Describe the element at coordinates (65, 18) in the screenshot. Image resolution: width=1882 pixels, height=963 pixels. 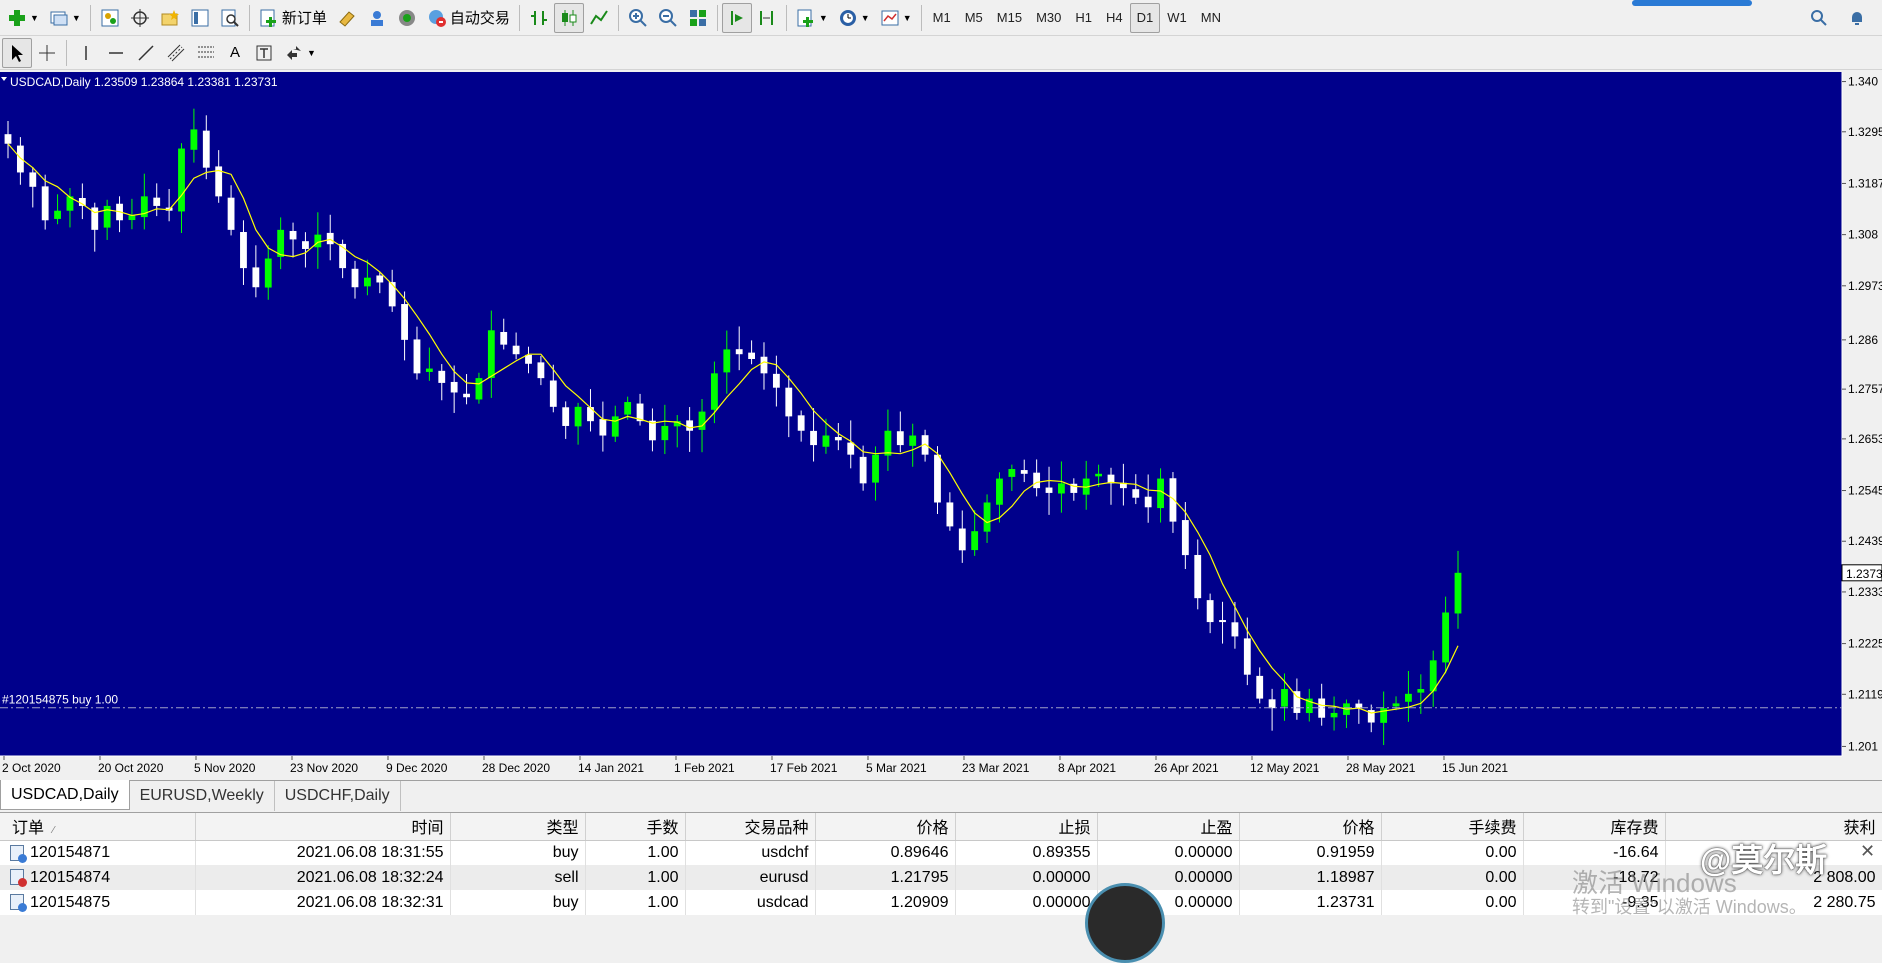
I see `profiles-button: ▼` at that location.